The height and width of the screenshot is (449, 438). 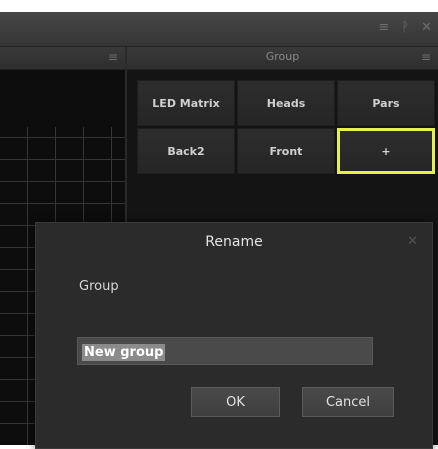 I want to click on group-button-front: Front, so click(x=286, y=151).